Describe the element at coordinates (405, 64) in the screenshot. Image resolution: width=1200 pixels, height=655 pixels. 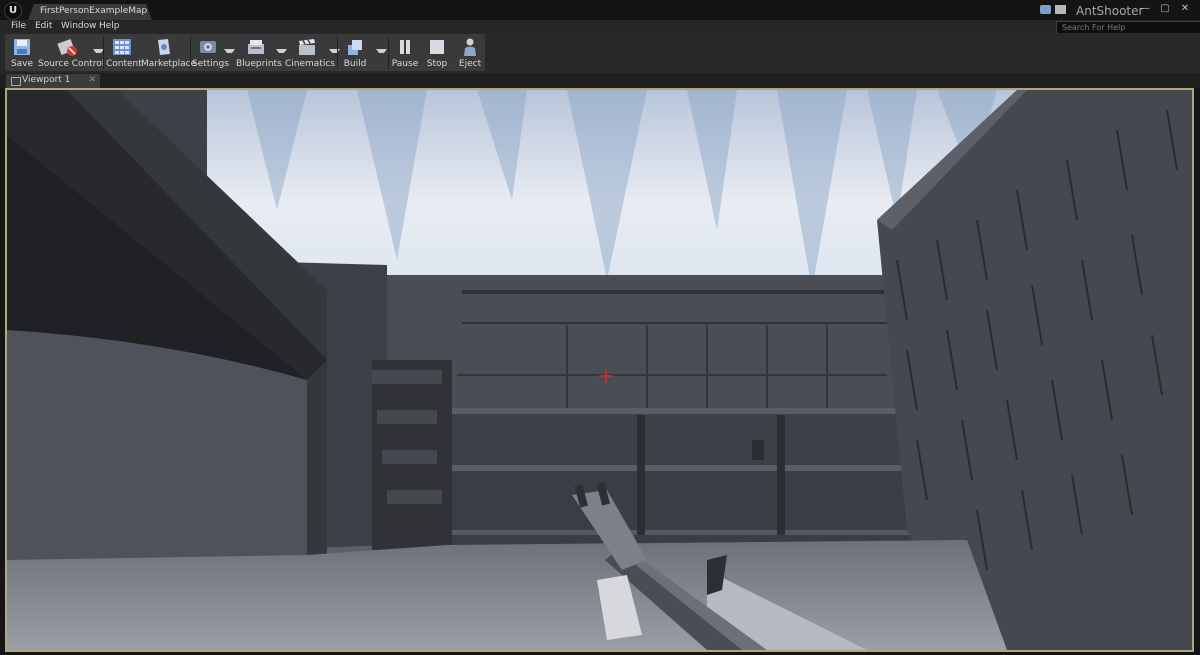
I see `pause-label: Pause` at that location.